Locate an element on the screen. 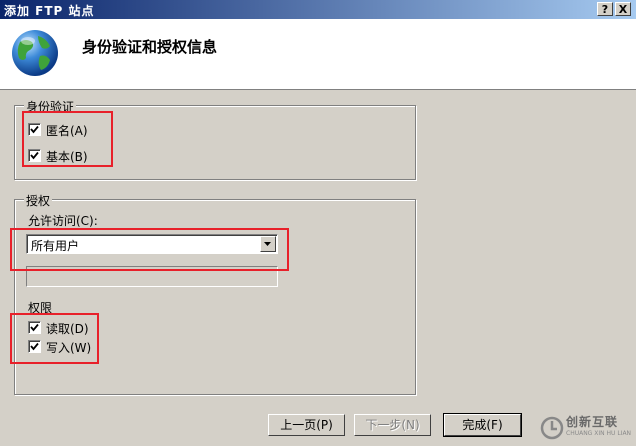 Image resolution: width=636 pixels, height=446 pixels. authorization-legend: 授权 is located at coordinates (38, 200).